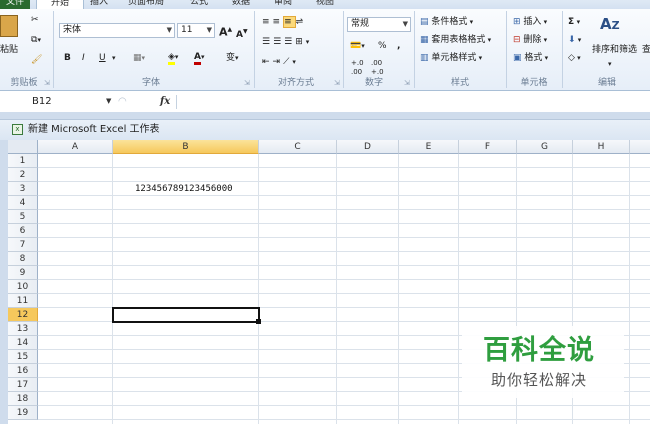  Describe the element at coordinates (67, 58) in the screenshot. I see `bold-button: B` at that location.